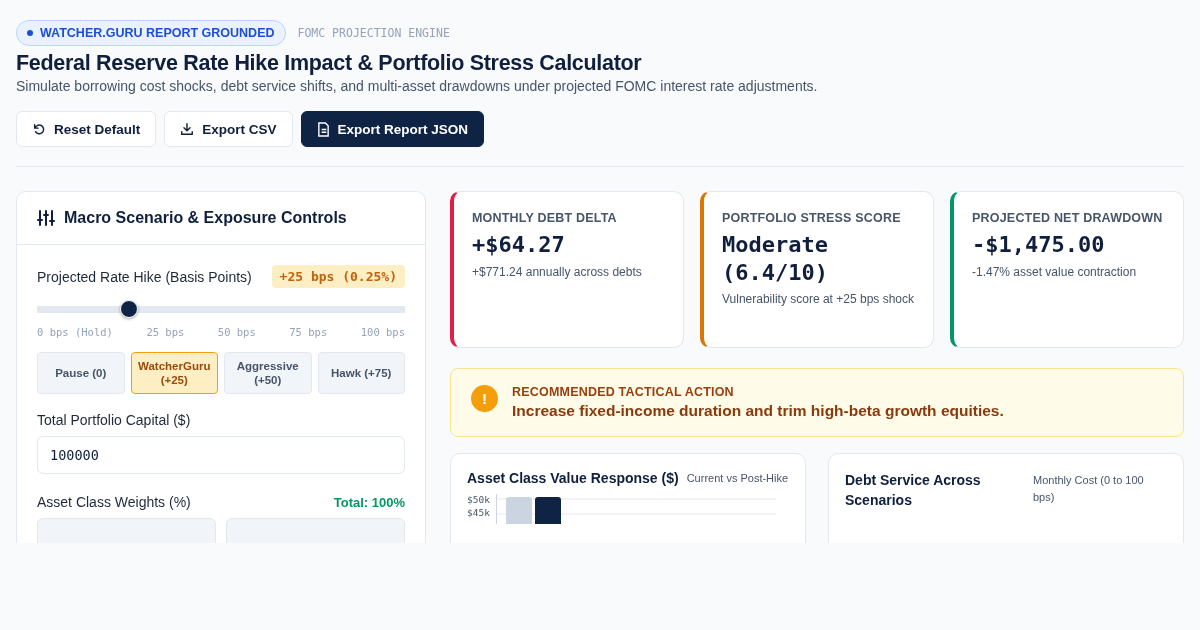  What do you see at coordinates (369, 502) in the screenshot?
I see `weights-total: Total: 100%` at bounding box center [369, 502].